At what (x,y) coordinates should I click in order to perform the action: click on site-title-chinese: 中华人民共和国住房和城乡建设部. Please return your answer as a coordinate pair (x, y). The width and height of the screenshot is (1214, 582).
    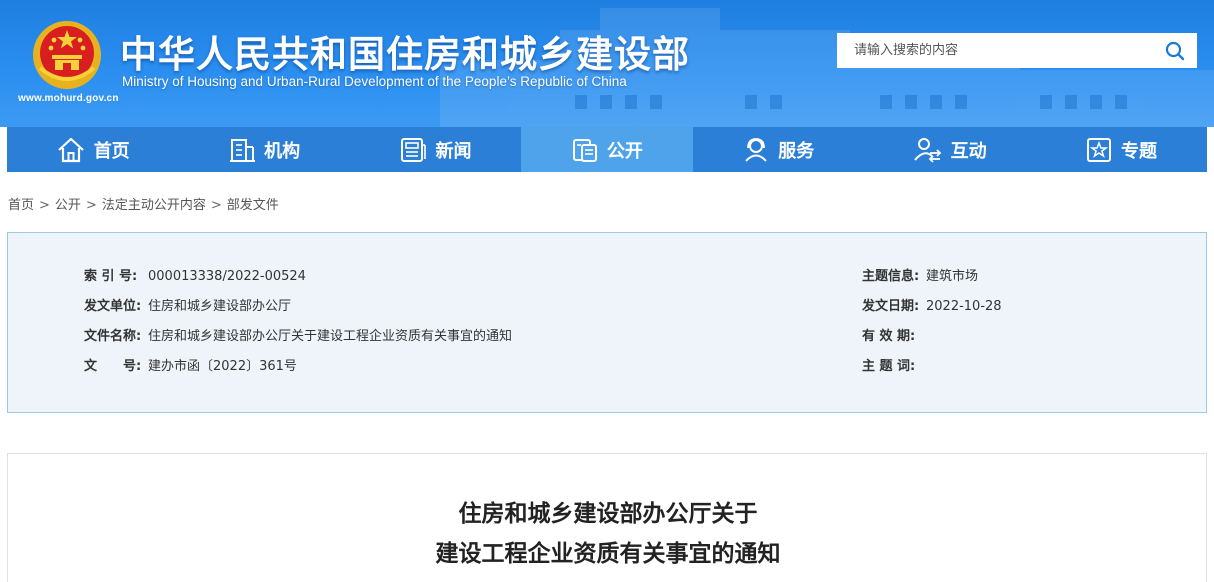
    Looking at the image, I should click on (405, 54).